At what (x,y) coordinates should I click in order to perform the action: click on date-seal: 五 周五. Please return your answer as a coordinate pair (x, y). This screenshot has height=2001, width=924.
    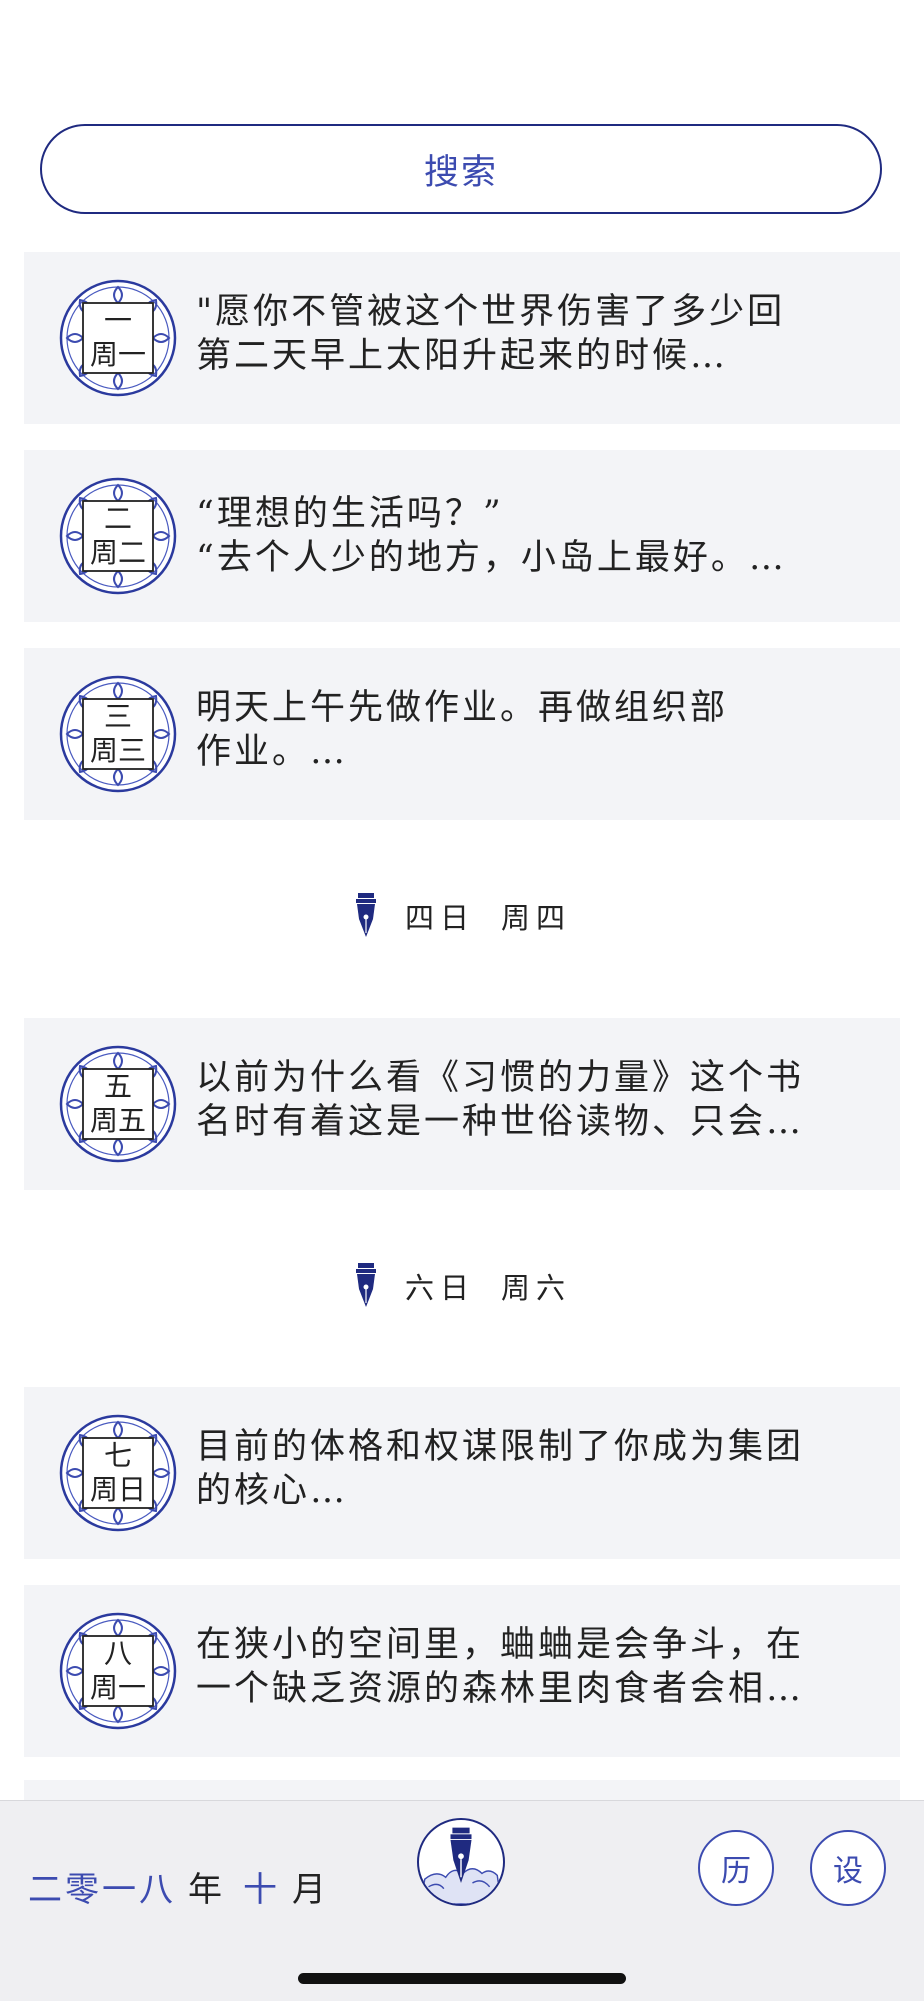
    Looking at the image, I should click on (118, 1104).